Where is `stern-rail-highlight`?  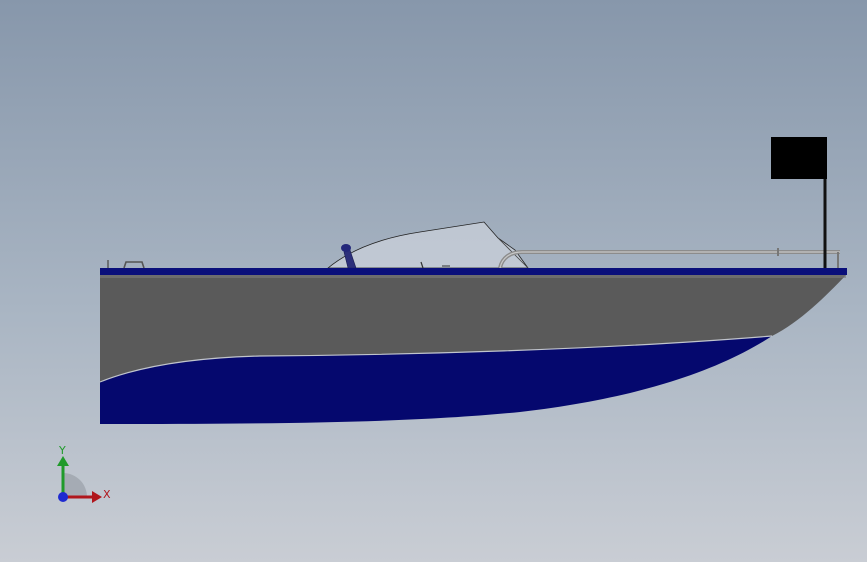
stern-rail-highlight is located at coordinates (669, 260).